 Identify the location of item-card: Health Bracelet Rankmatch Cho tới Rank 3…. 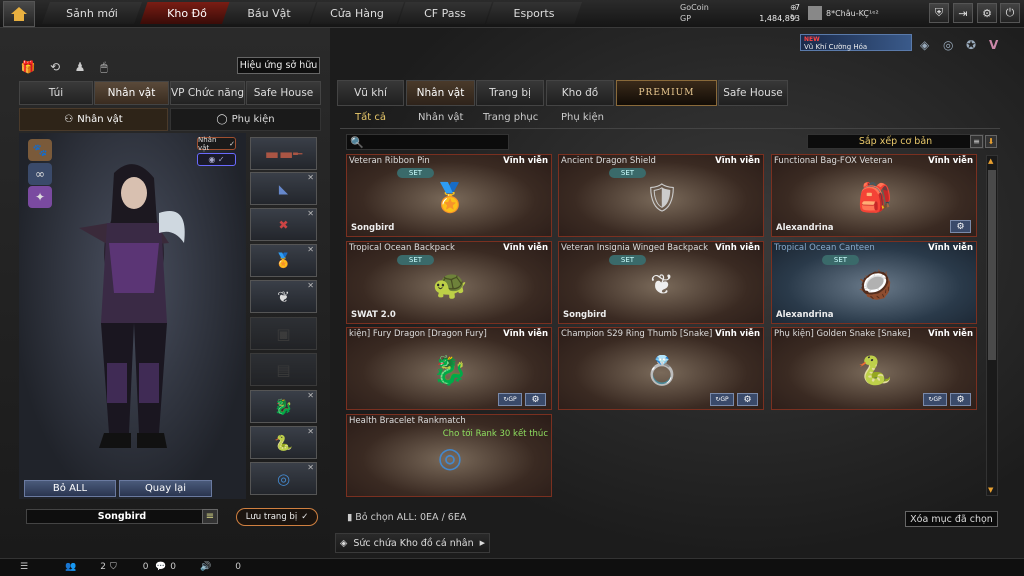
(449, 455).